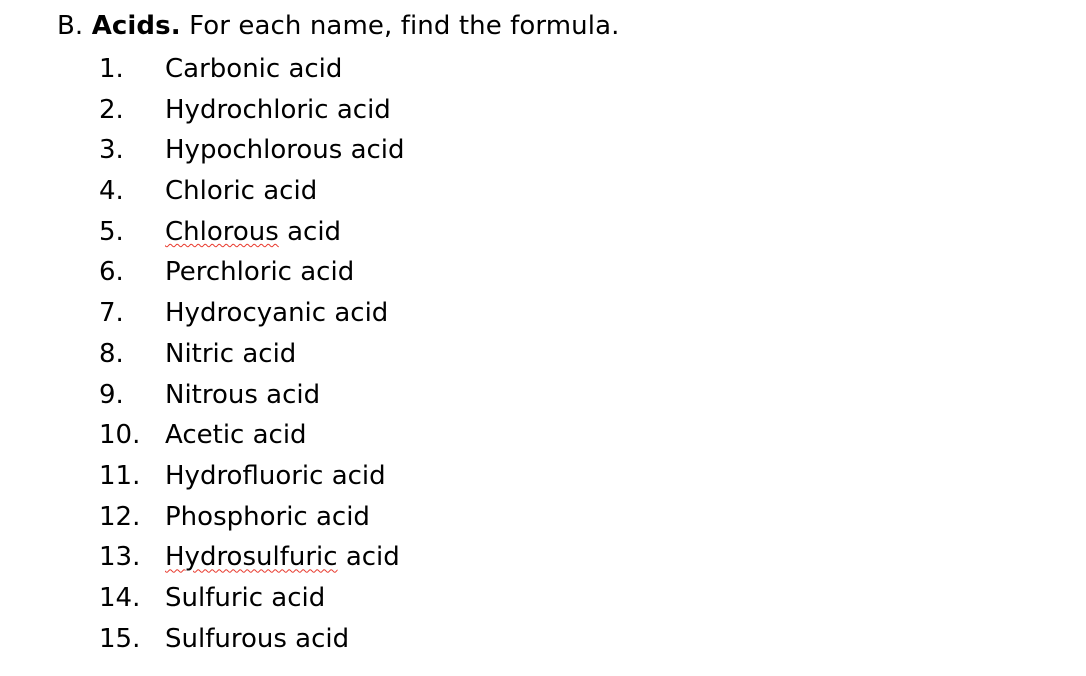 This screenshot has width=1086, height=676. I want to click on list-item-label: Hydrochloric acid, so click(278, 109).